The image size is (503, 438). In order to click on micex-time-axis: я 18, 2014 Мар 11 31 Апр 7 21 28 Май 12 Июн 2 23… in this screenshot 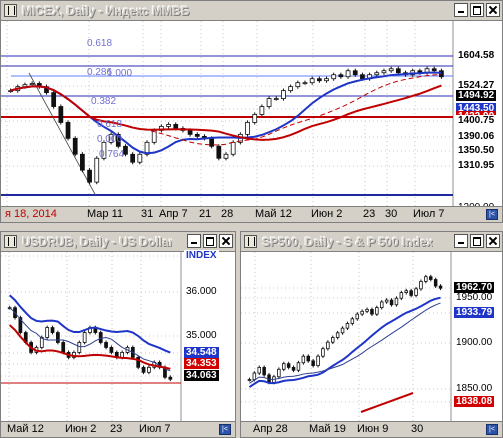, I will do `click(251, 214)`.